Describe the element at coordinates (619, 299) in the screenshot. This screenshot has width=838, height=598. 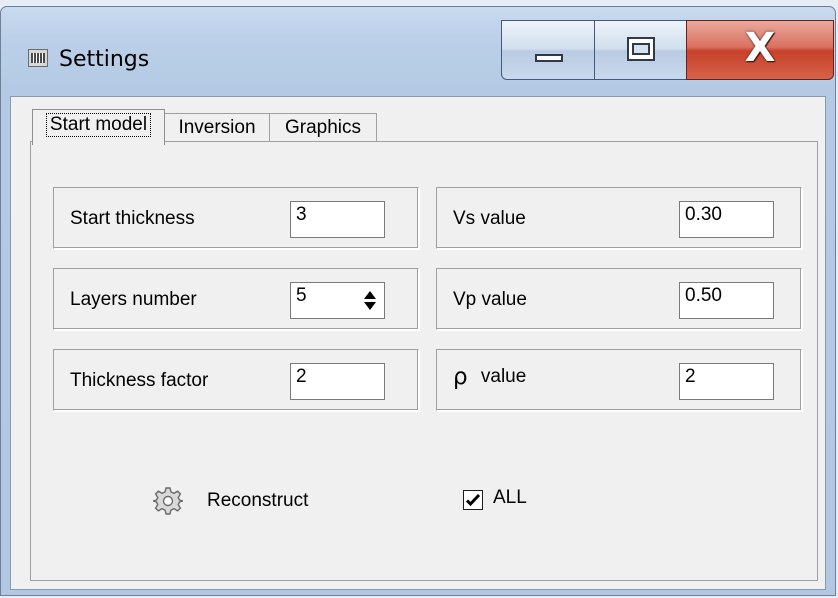
I see `vp-value-group: Vp value 0.50` at that location.